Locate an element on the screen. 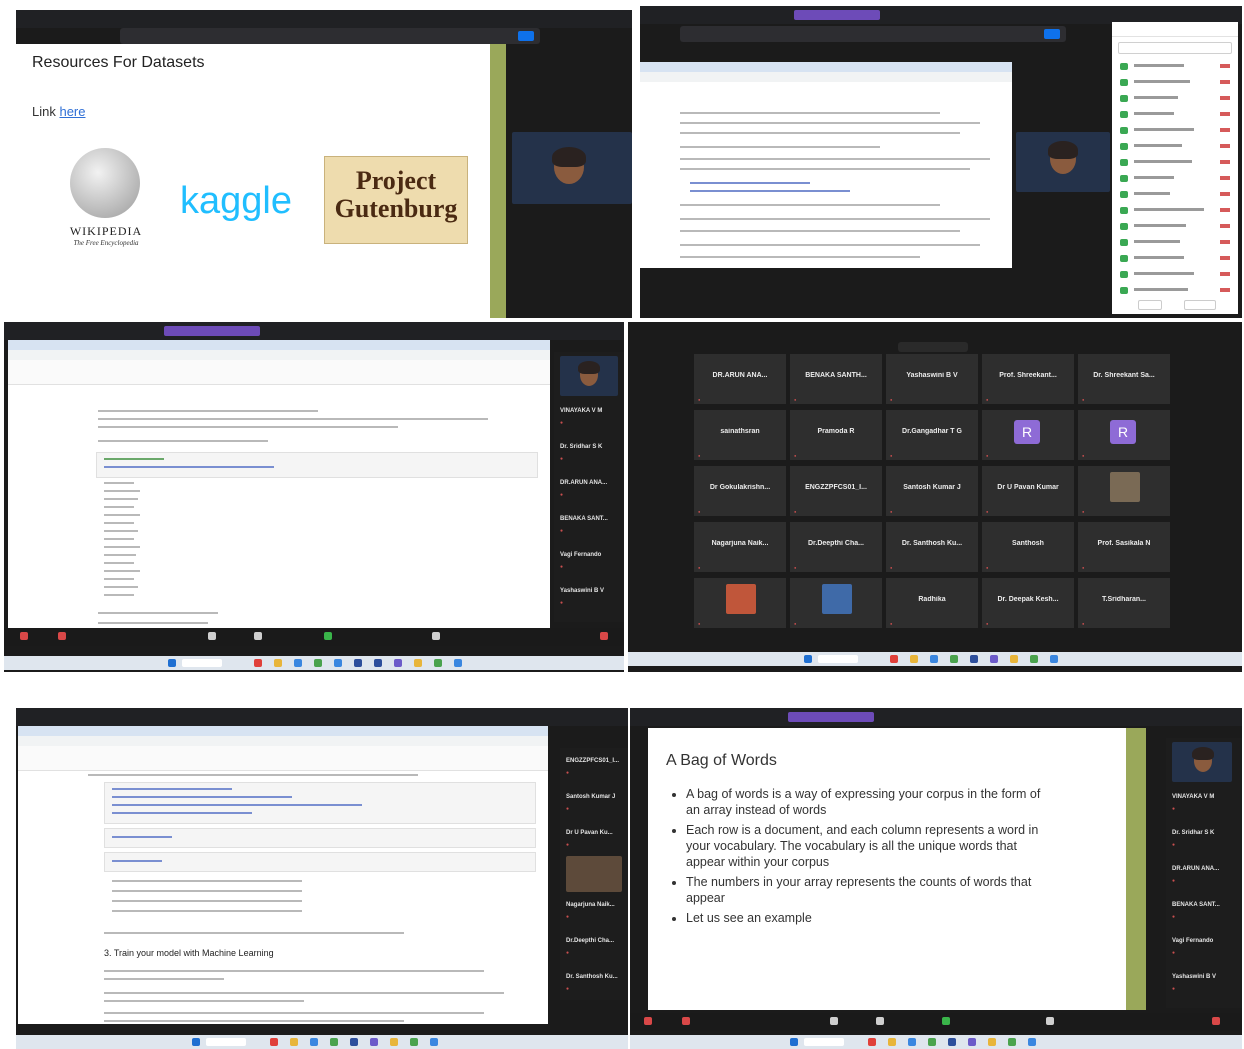  mute-all-button is located at coordinates (1200, 305).